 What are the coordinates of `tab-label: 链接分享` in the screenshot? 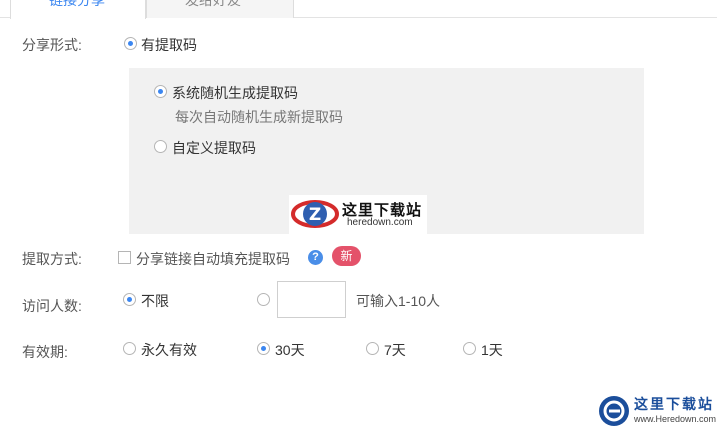 It's located at (77, 4).